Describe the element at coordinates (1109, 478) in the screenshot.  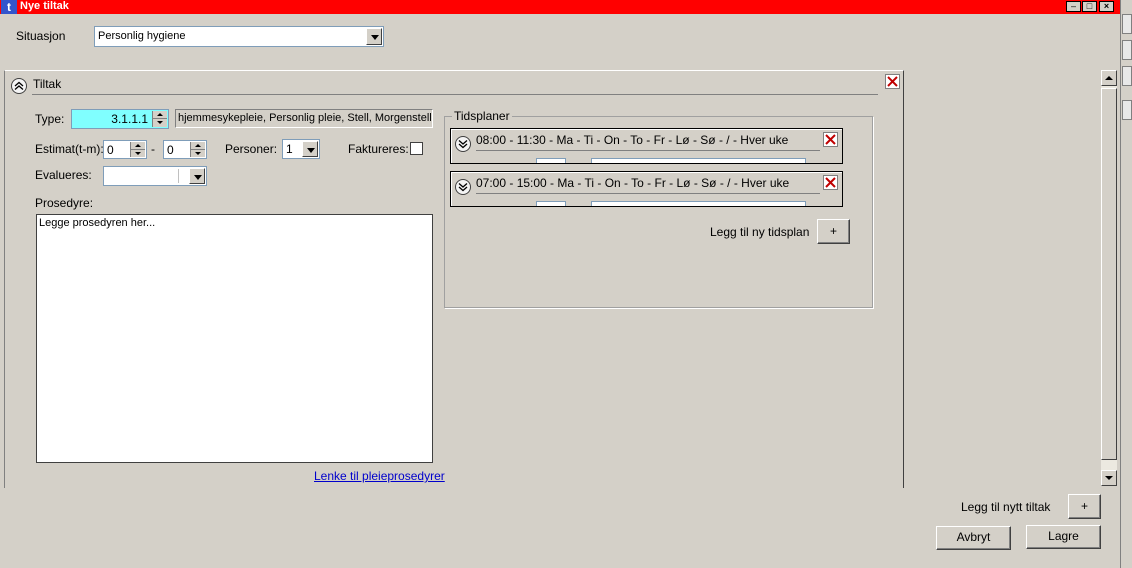
I see `scroll-down-icon` at that location.